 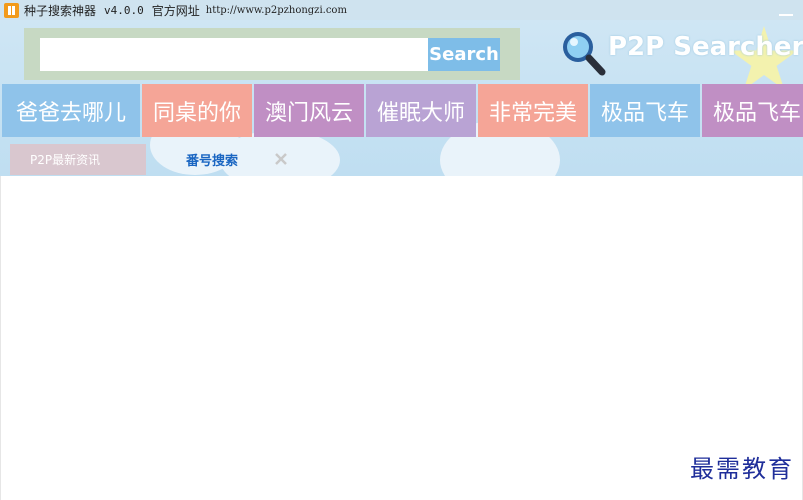 I want to click on search-input, so click(x=234, y=54).